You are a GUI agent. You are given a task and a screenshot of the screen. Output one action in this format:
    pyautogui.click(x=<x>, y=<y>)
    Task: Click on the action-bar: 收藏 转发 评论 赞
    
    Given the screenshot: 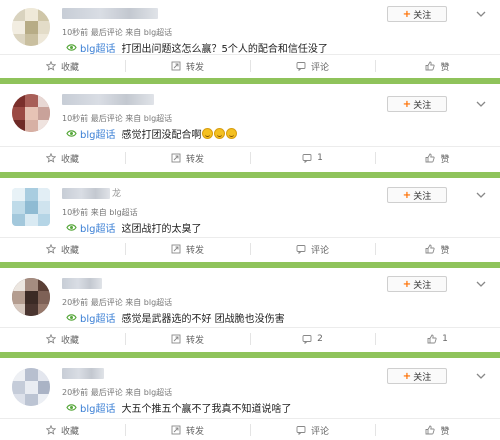 What is the action you would take?
    pyautogui.click(x=250, y=248)
    